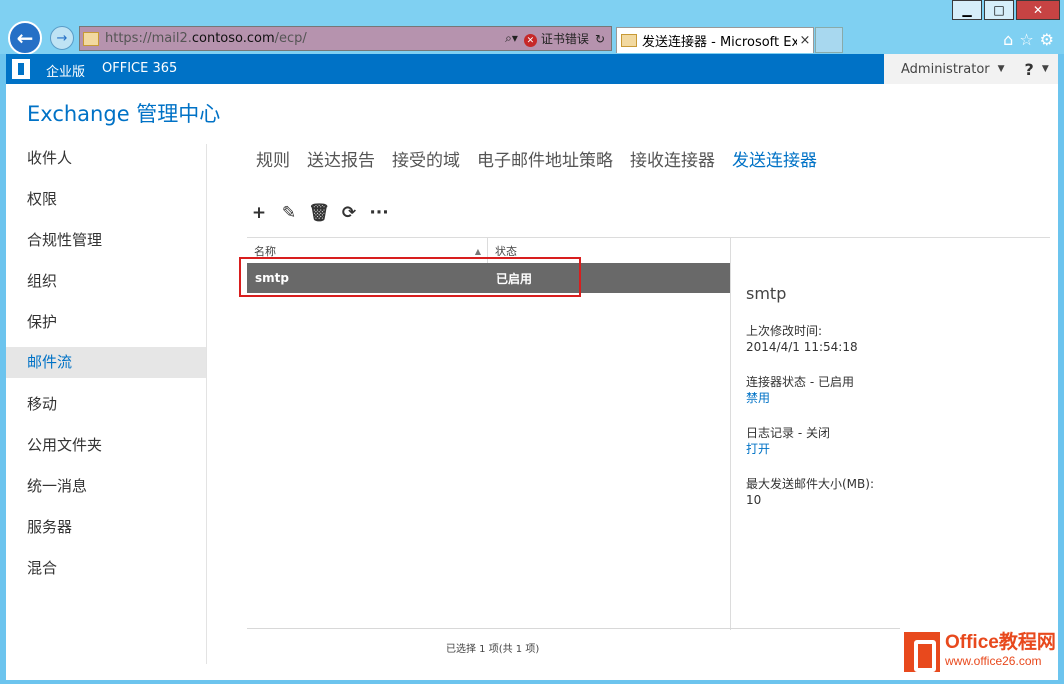 The width and height of the screenshot is (1064, 684). Describe the element at coordinates (91, 39) in the screenshot. I see `page-favicon-icon` at that location.